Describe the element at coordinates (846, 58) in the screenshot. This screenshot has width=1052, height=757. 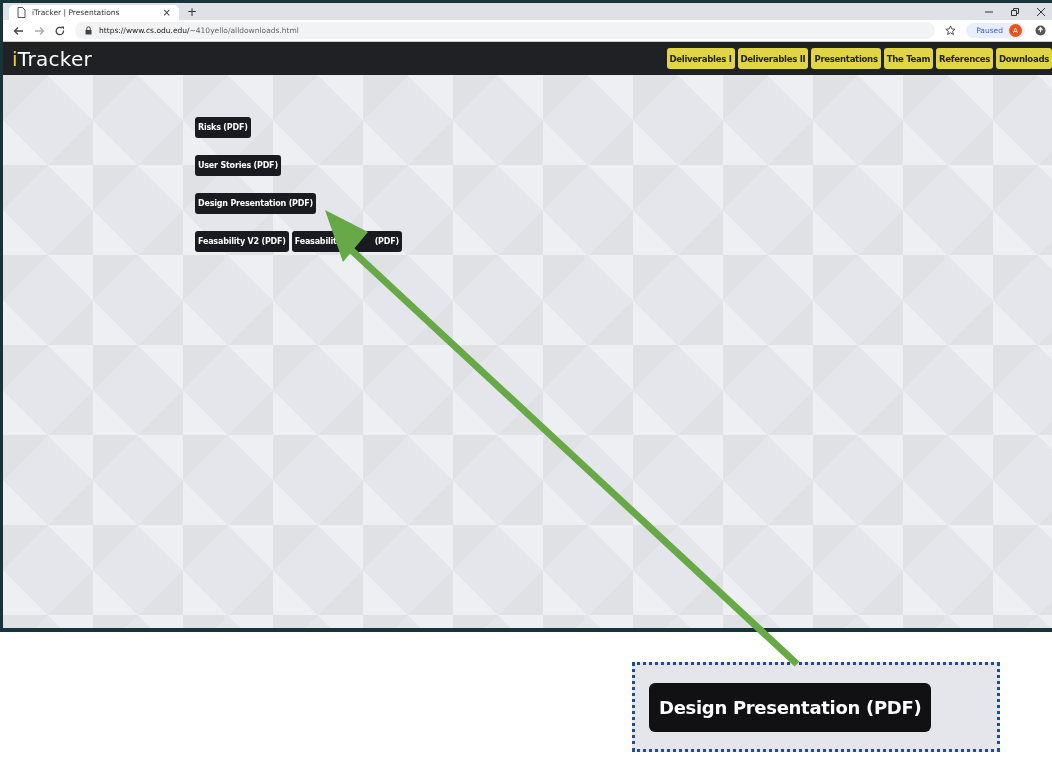
I see `nav-button: Presentations` at that location.